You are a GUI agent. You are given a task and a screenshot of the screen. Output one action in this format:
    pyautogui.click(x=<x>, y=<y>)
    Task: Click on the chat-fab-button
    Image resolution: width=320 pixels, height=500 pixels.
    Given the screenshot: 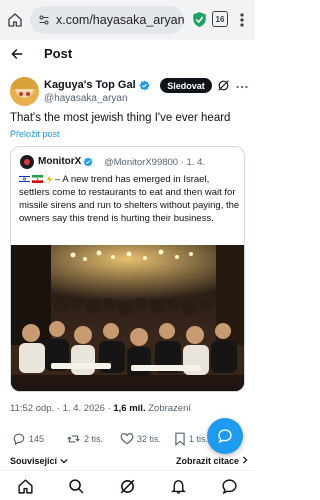 What is the action you would take?
    pyautogui.click(x=225, y=436)
    